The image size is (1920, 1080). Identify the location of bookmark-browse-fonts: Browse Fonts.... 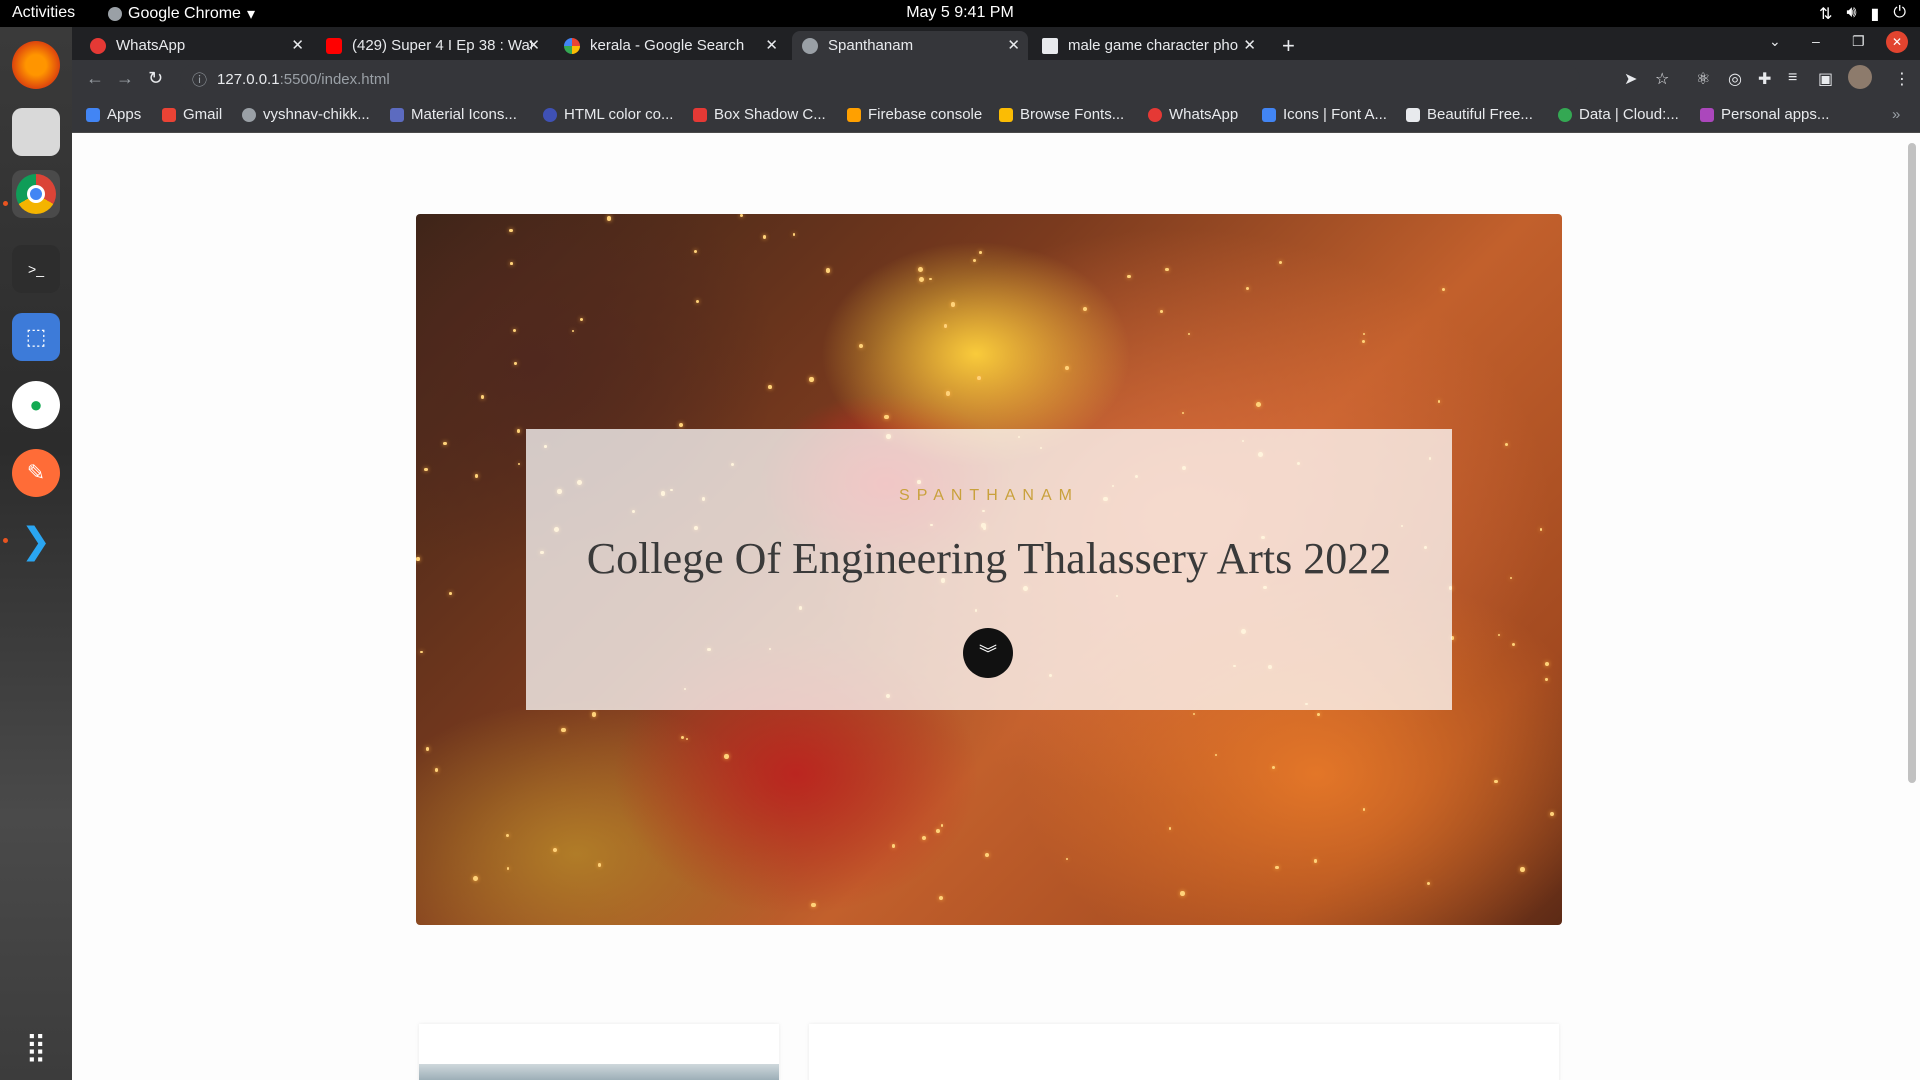
(1061, 114).